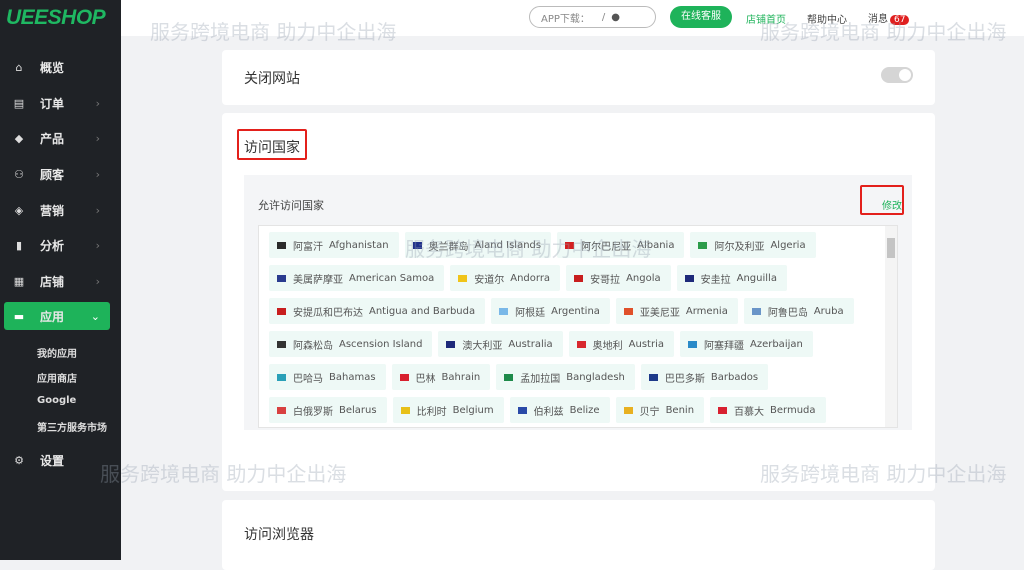 The width and height of the screenshot is (1024, 570). Describe the element at coordinates (827, 18) in the screenshot. I see `help-center-link: 帮助中心` at that location.